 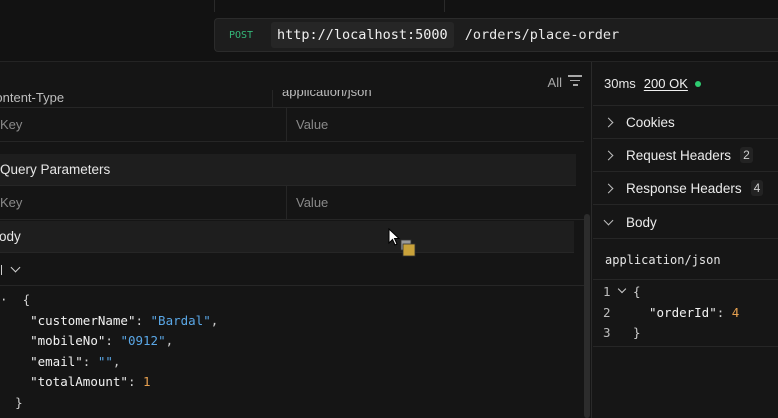 What do you see at coordinates (607, 332) in the screenshot?
I see `line-number: 3` at bounding box center [607, 332].